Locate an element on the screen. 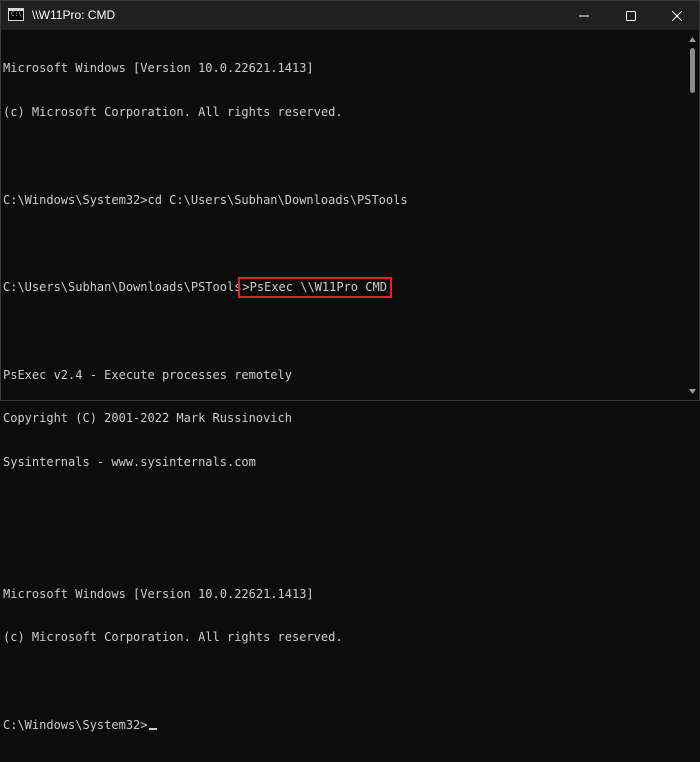  maximize-button is located at coordinates (631, 15).